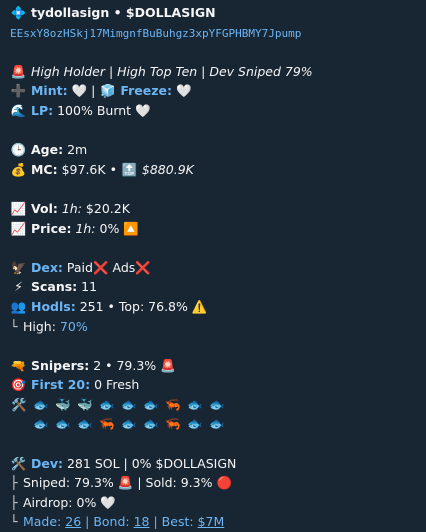 This screenshot has width=426, height=532. Describe the element at coordinates (213, 150) in the screenshot. I see `age-line: 🕒 Age: 2m` at that location.